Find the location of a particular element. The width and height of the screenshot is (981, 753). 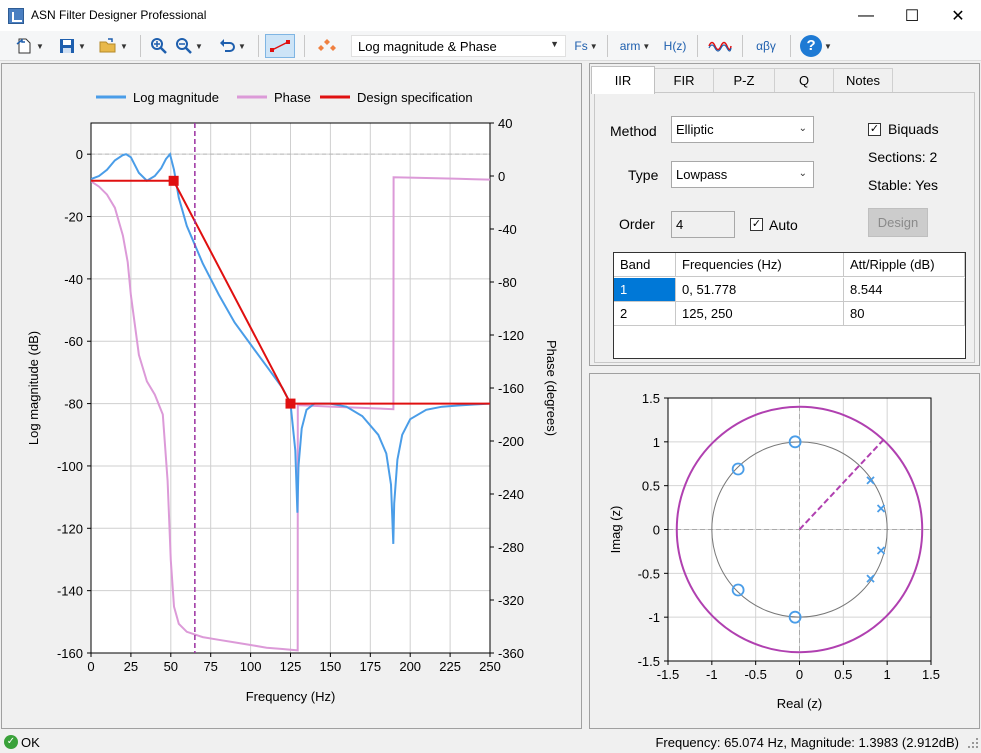

window-title: ASN Filter Designer Professional is located at coordinates (119, 15).